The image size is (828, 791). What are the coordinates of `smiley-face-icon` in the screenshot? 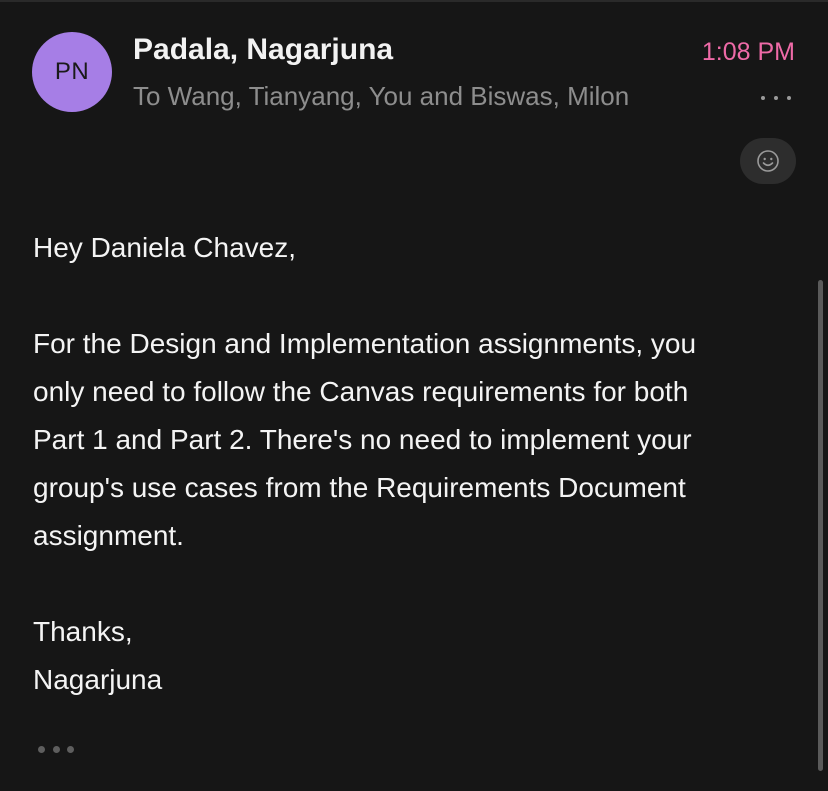 It's located at (768, 161).